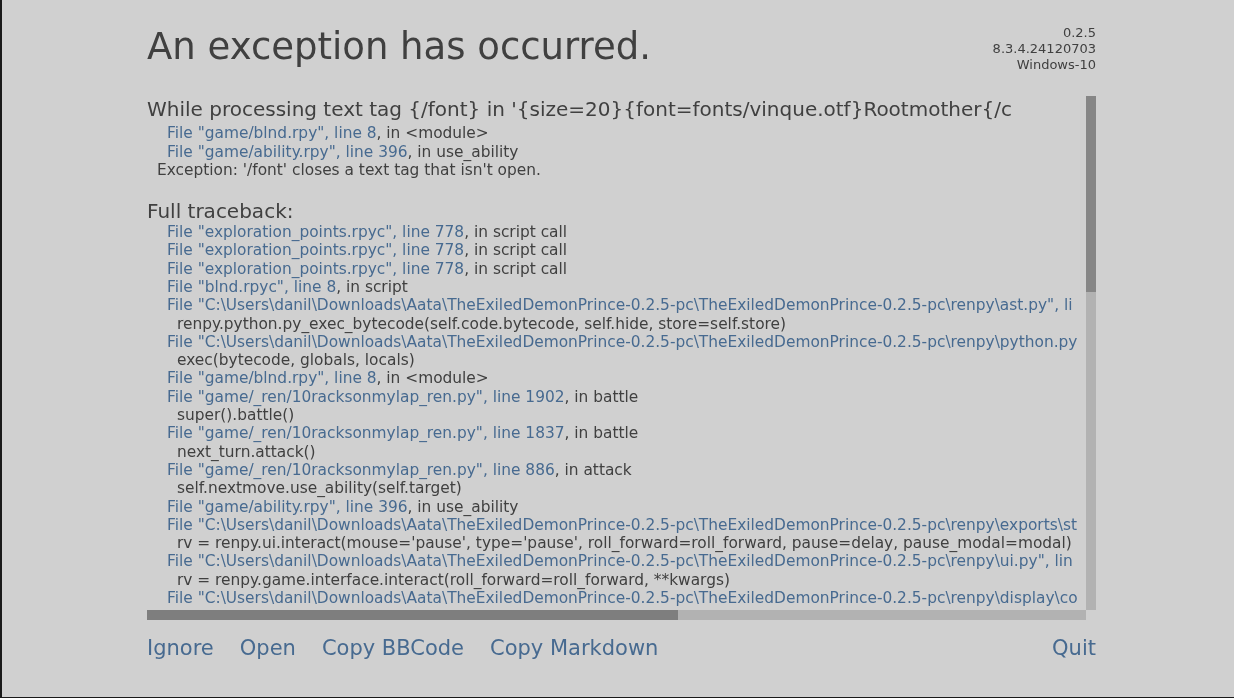 The width and height of the screenshot is (1234, 698). What do you see at coordinates (361, 469) in the screenshot?
I see `file-link: File "game/_ren/10racksonmylap_ren.py", line 886` at bounding box center [361, 469].